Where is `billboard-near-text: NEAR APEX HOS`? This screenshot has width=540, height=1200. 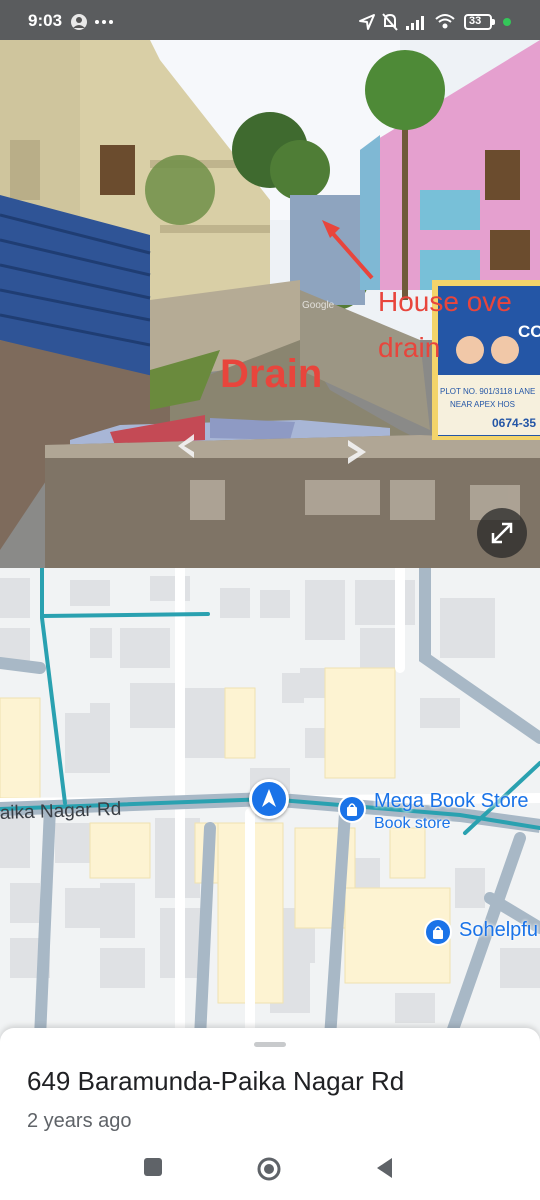
billboard-near-text: NEAR APEX HOS is located at coordinates (482, 404).